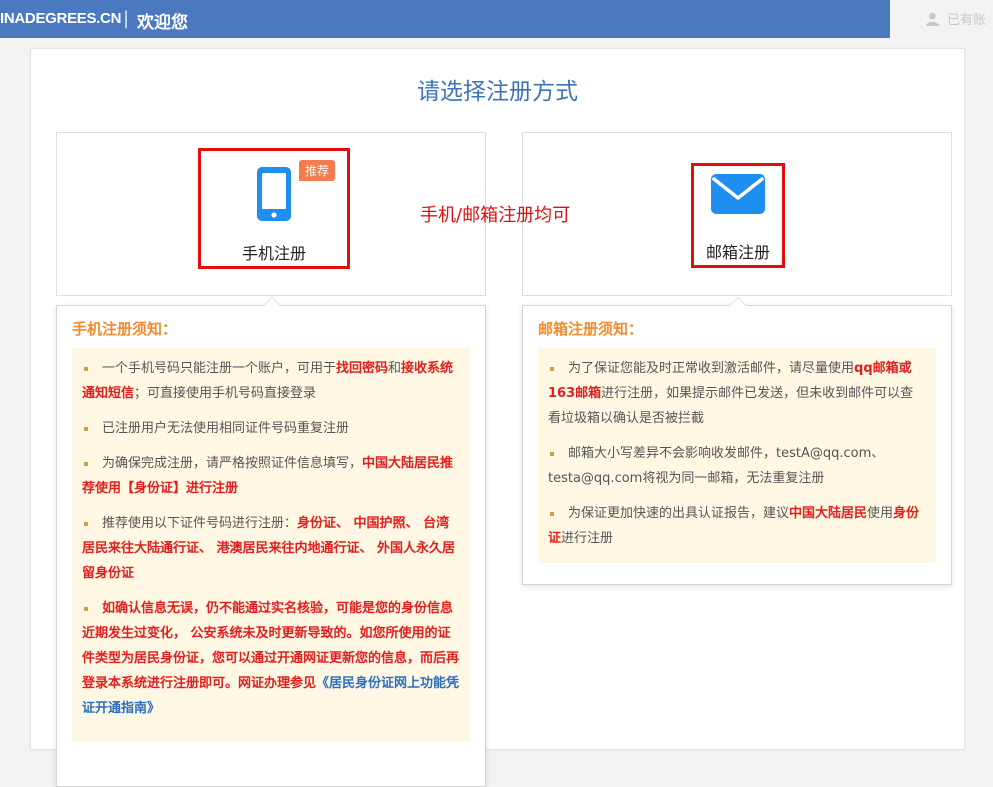 Image resolution: width=993 pixels, height=787 pixels. What do you see at coordinates (226, 428) in the screenshot?
I see `notice-text: 已注册用户无法使用相同证件号码重复注册` at bounding box center [226, 428].